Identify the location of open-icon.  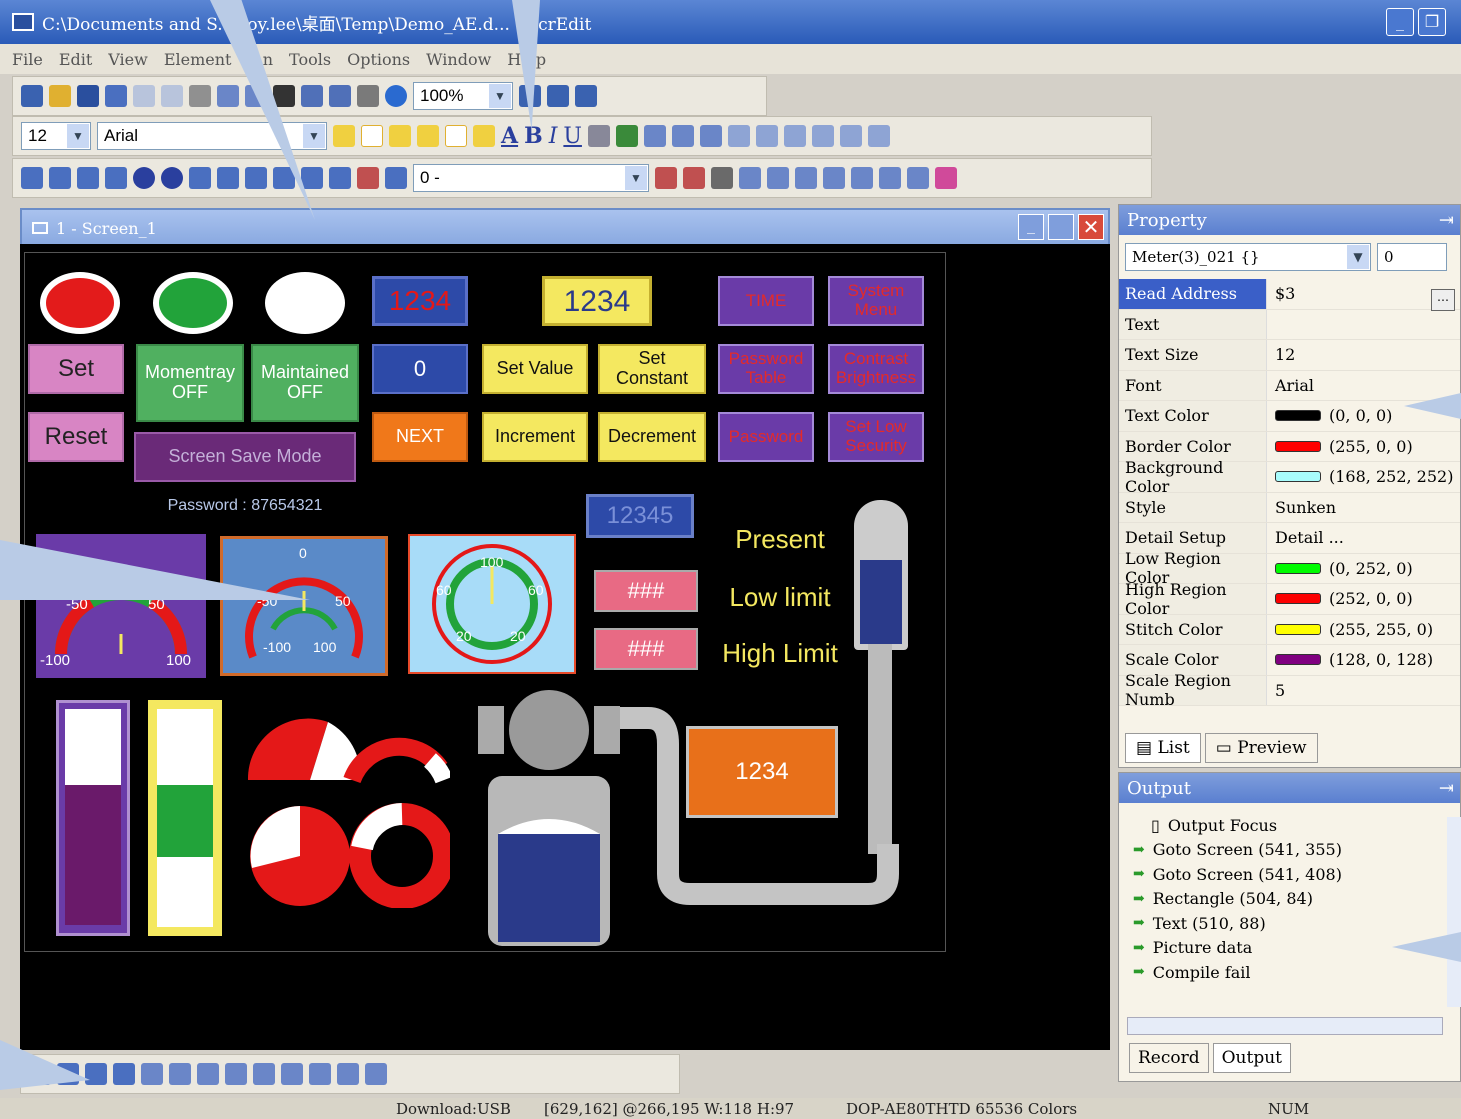
(60, 96).